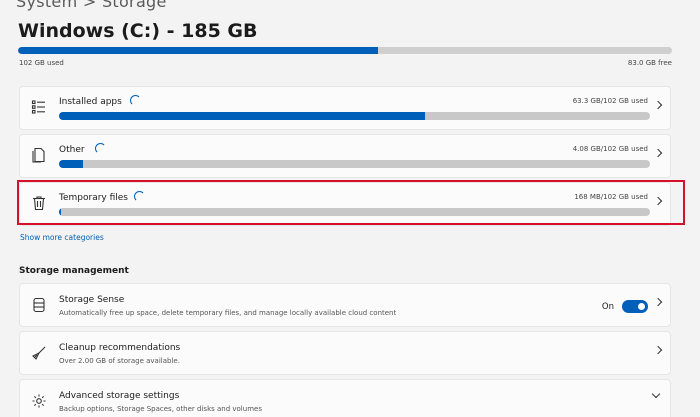 Image resolution: width=700 pixels, height=417 pixels. I want to click on breadcrumb: System > Storage, so click(91, 5).